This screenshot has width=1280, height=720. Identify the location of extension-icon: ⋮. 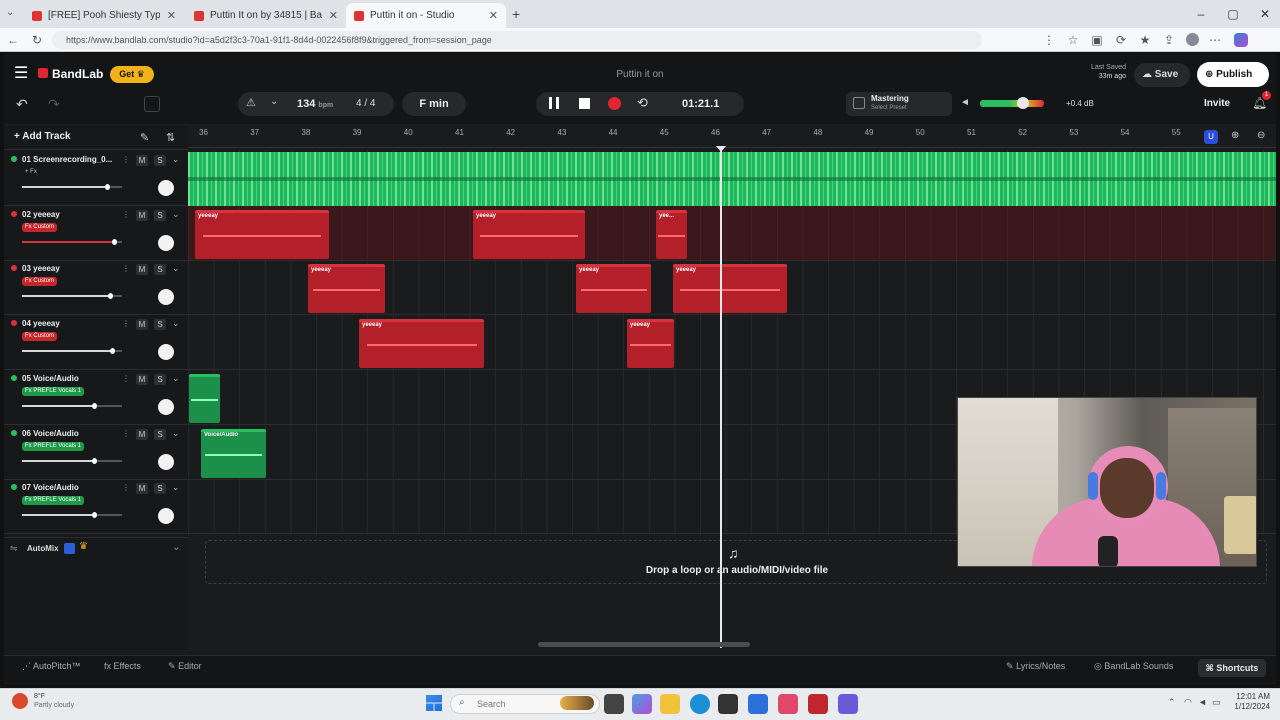
(1049, 40).